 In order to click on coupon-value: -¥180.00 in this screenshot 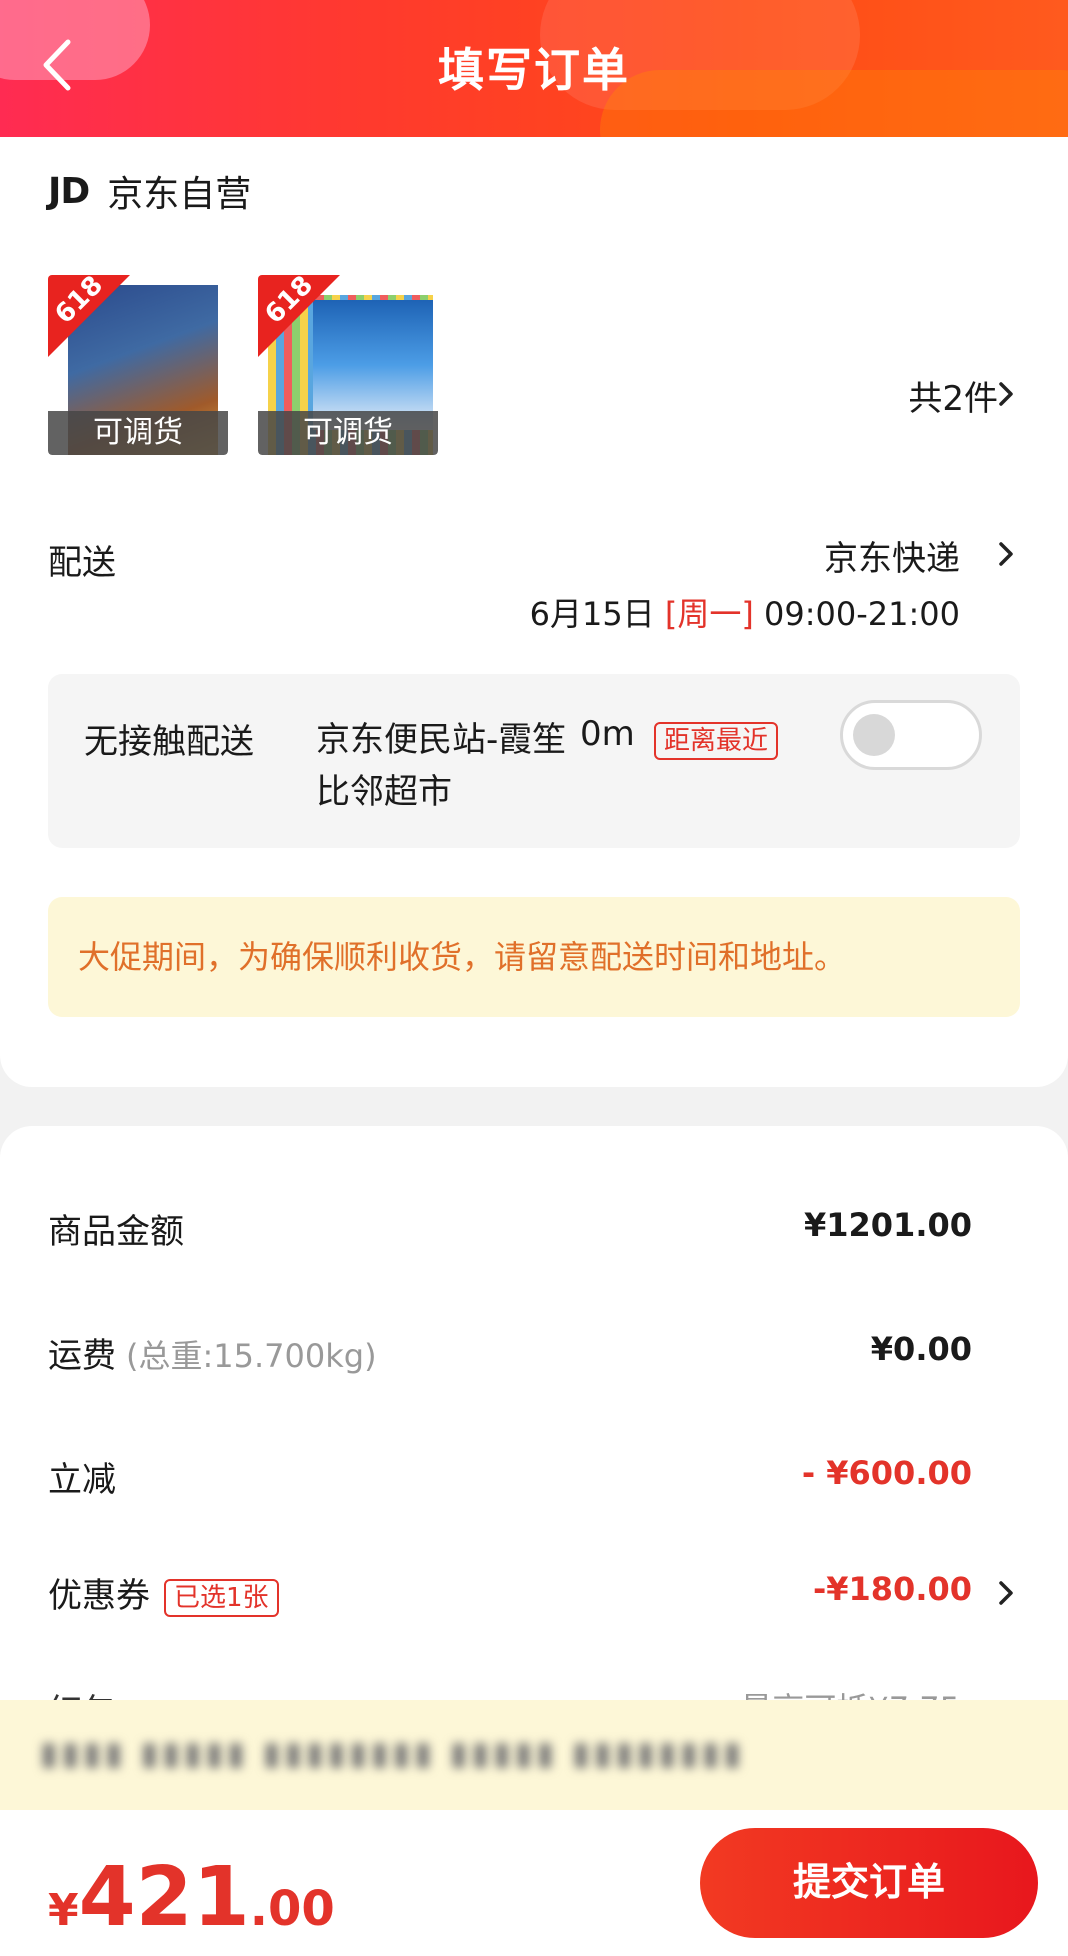, I will do `click(892, 1589)`.